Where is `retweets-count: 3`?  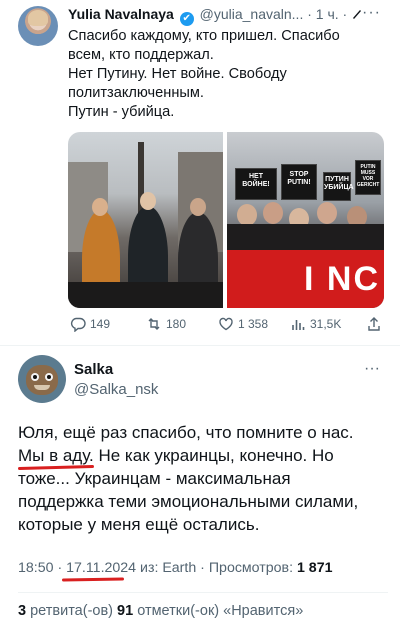 retweets-count: 3 is located at coordinates (22, 611).